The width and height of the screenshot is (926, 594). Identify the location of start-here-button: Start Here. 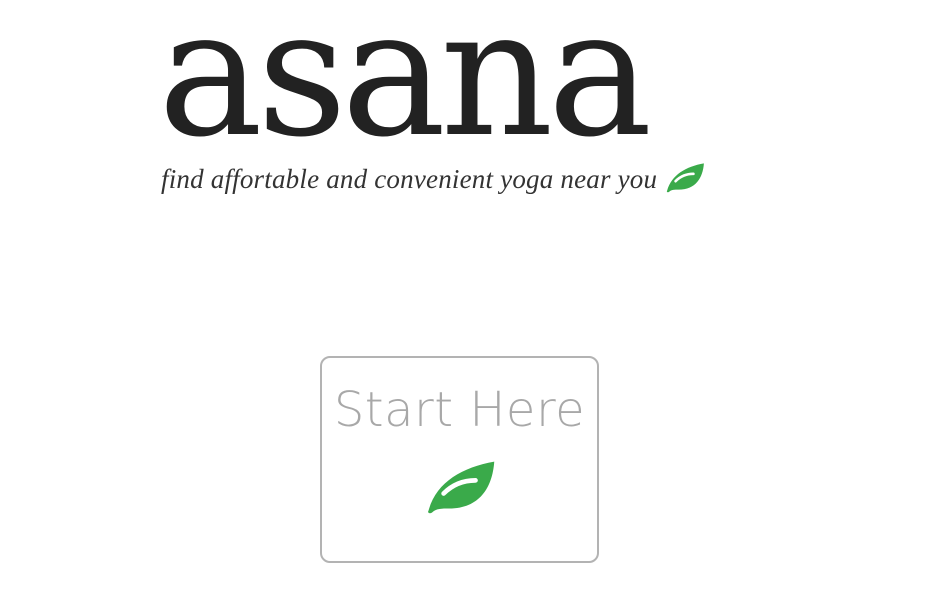
(459, 459).